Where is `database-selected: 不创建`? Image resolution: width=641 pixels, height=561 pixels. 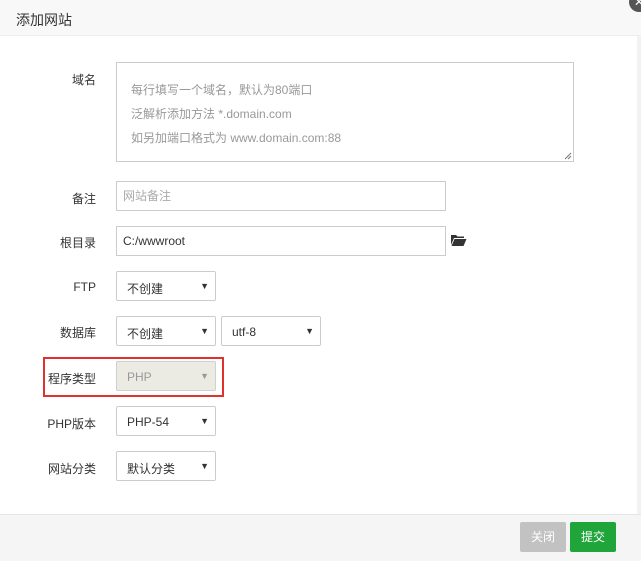
database-selected: 不创建 is located at coordinates (145, 334).